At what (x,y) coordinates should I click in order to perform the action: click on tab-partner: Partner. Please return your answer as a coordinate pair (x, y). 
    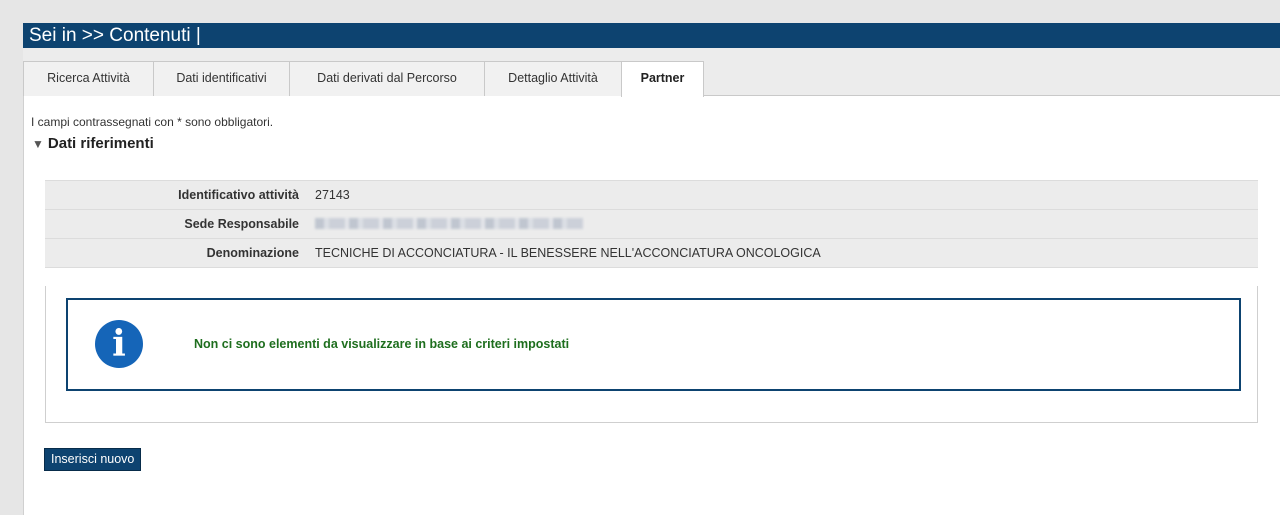
    Looking at the image, I should click on (662, 79).